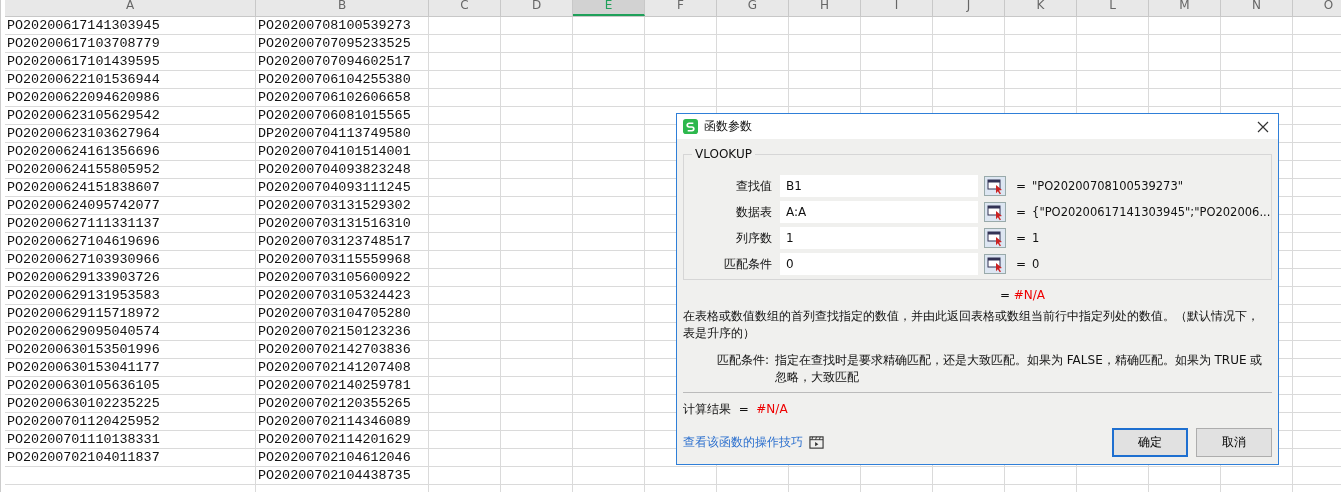 This screenshot has width=1341, height=492. What do you see at coordinates (342, 133) in the screenshot?
I see `table-cell: DP20200704113749580` at bounding box center [342, 133].